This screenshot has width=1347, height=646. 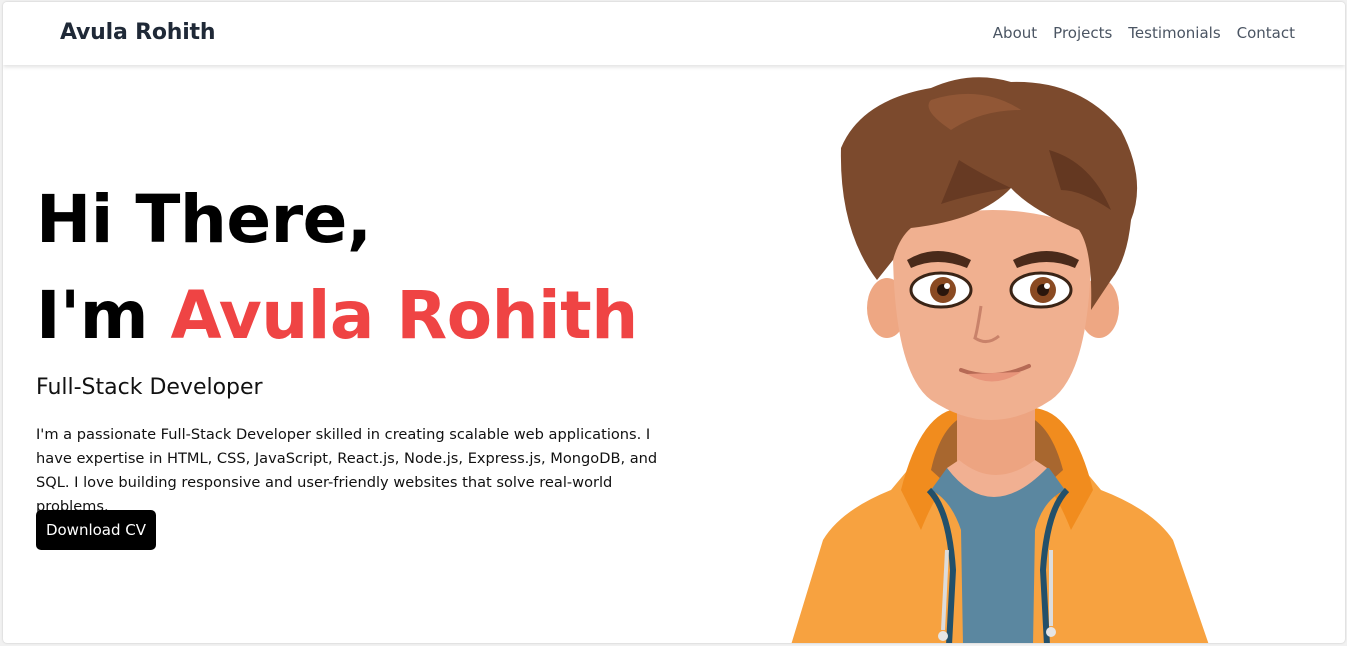 I want to click on nav-links: About Projects Testimonials Contact, so click(x=1144, y=33).